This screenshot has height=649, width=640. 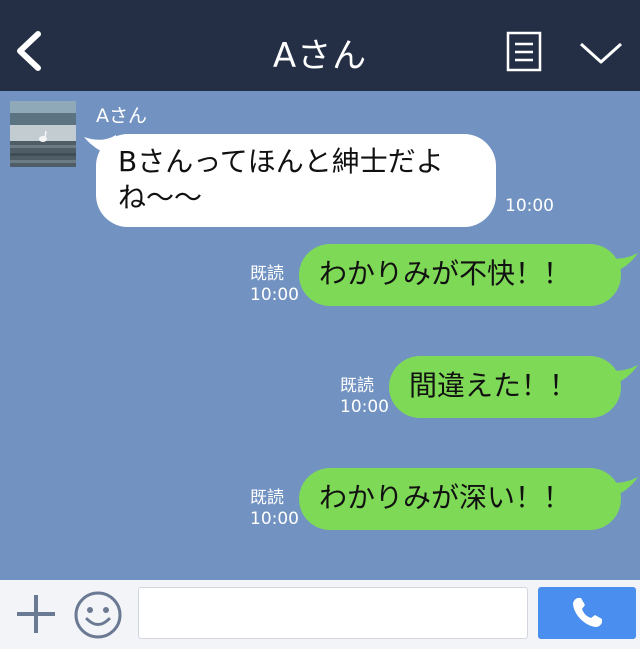 I want to click on add-button, so click(x=36, y=614).